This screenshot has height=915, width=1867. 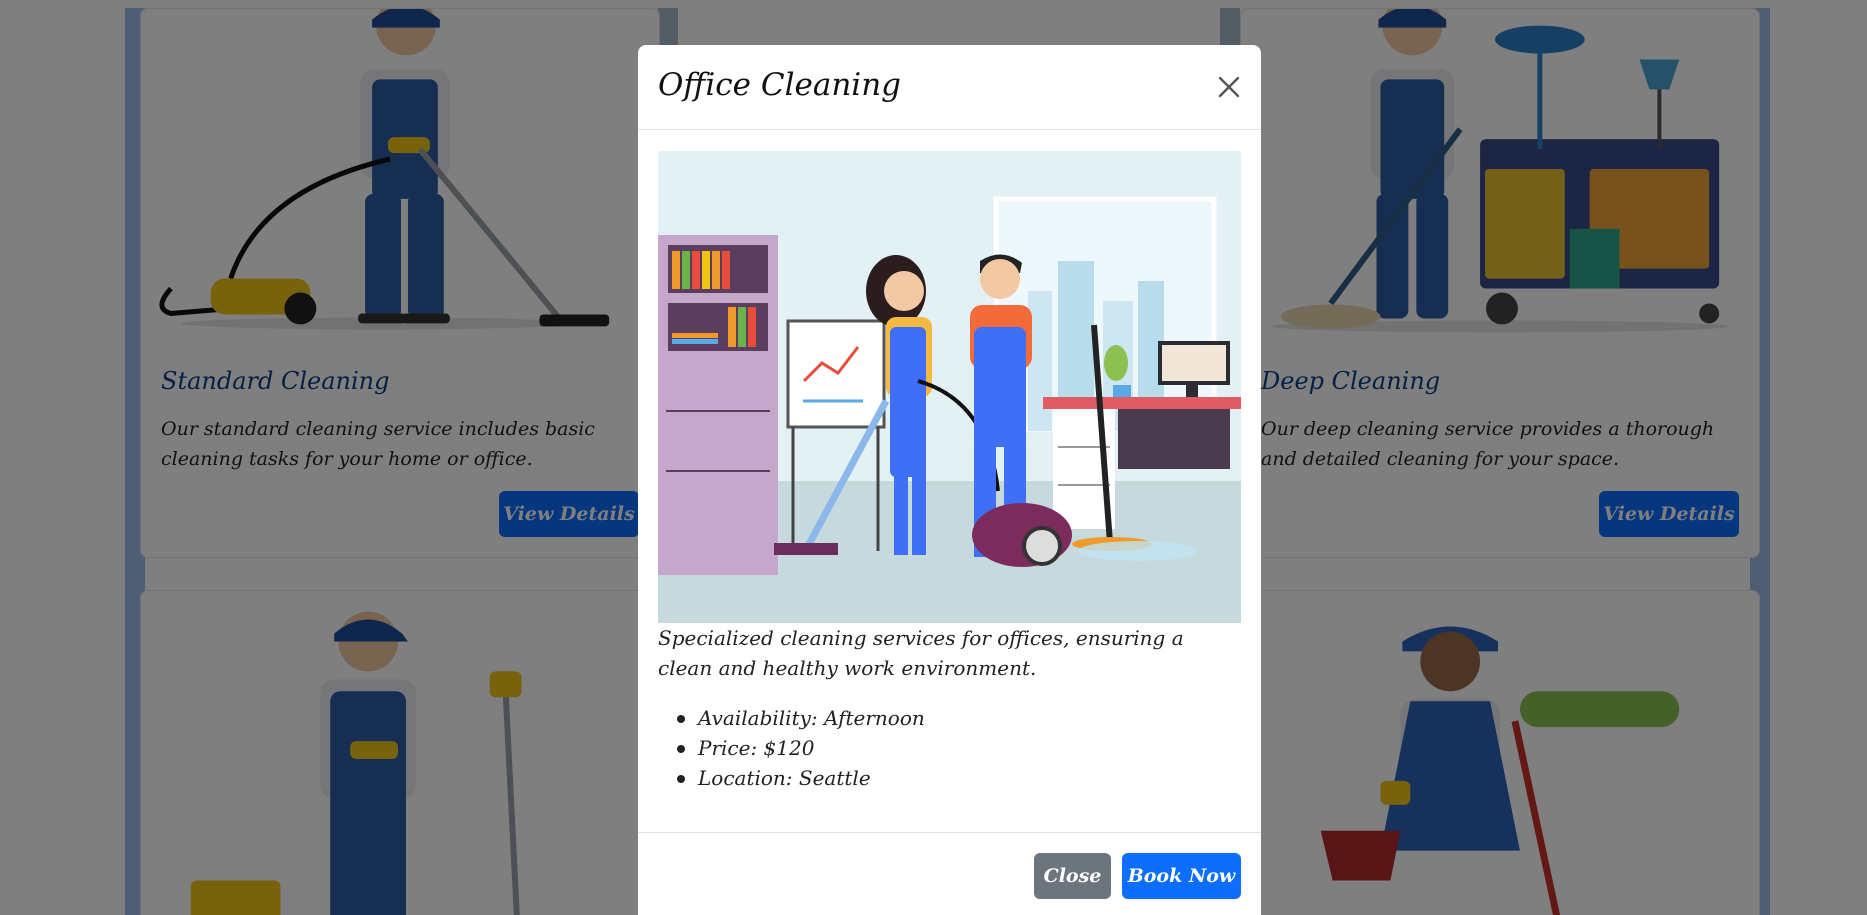 What do you see at coordinates (949, 718) in the screenshot?
I see `availability-item: Availability: Afternoon` at bounding box center [949, 718].